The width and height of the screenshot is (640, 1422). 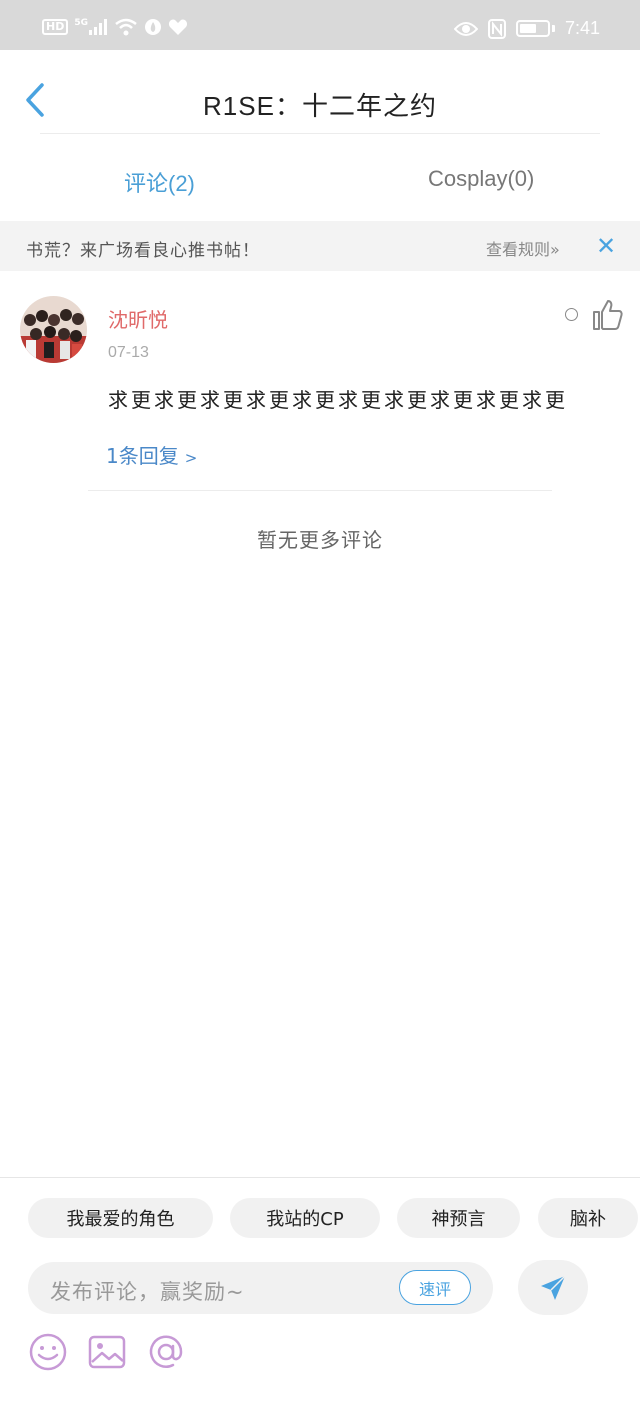 I want to click on wifi-icon, so click(x=126, y=27).